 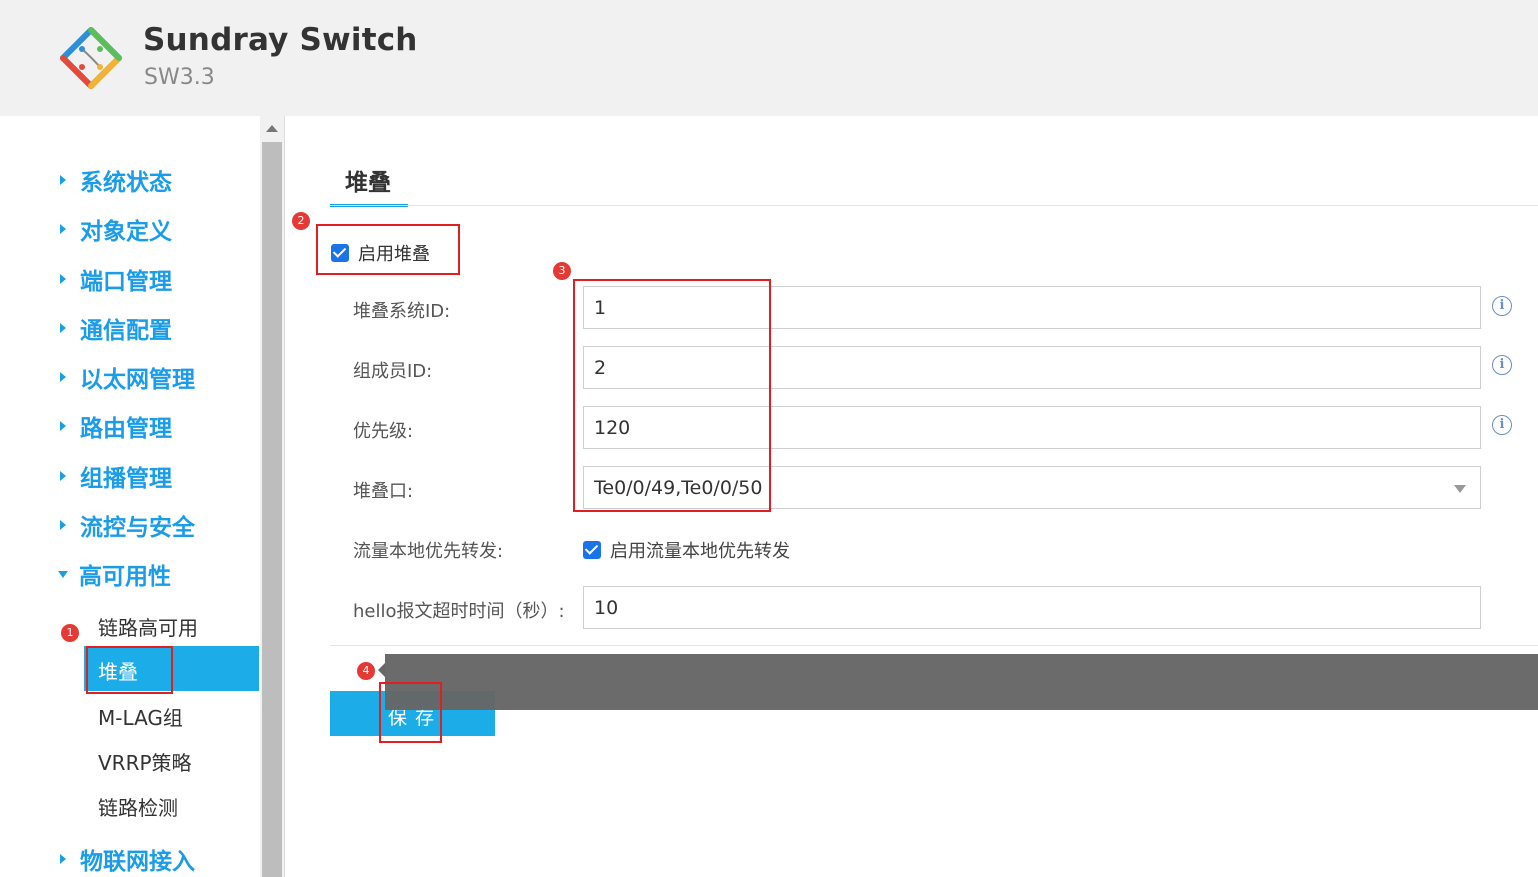 I want to click on tooltip-arrow, so click(x=381, y=670).